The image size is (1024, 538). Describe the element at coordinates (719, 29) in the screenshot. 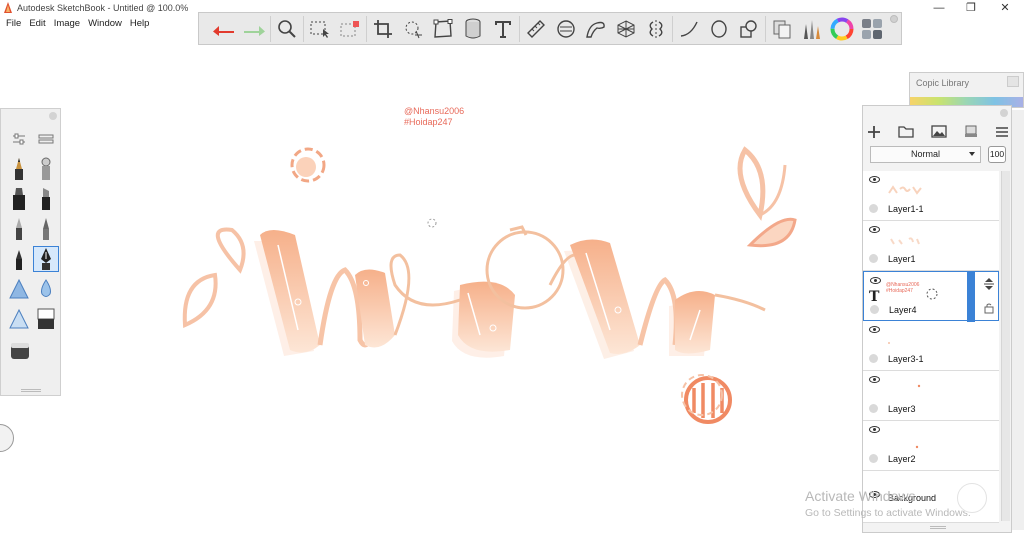

I see `circle-icon` at that location.